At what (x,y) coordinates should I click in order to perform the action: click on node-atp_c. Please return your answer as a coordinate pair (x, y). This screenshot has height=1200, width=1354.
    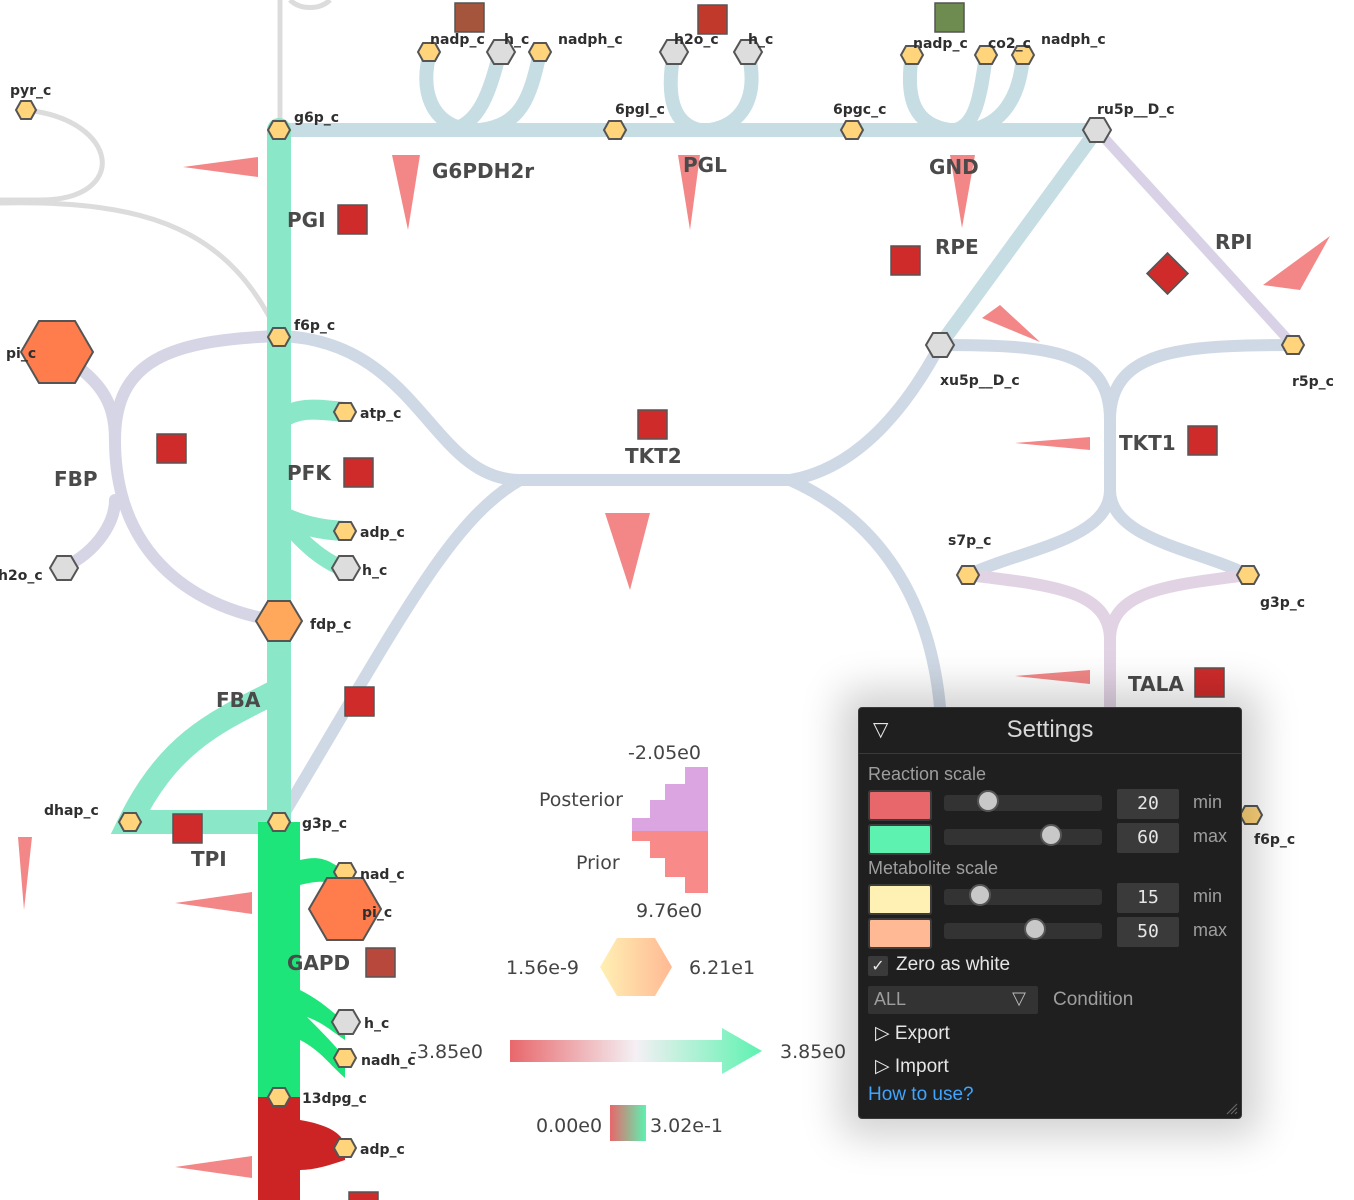
    Looking at the image, I should click on (345, 412).